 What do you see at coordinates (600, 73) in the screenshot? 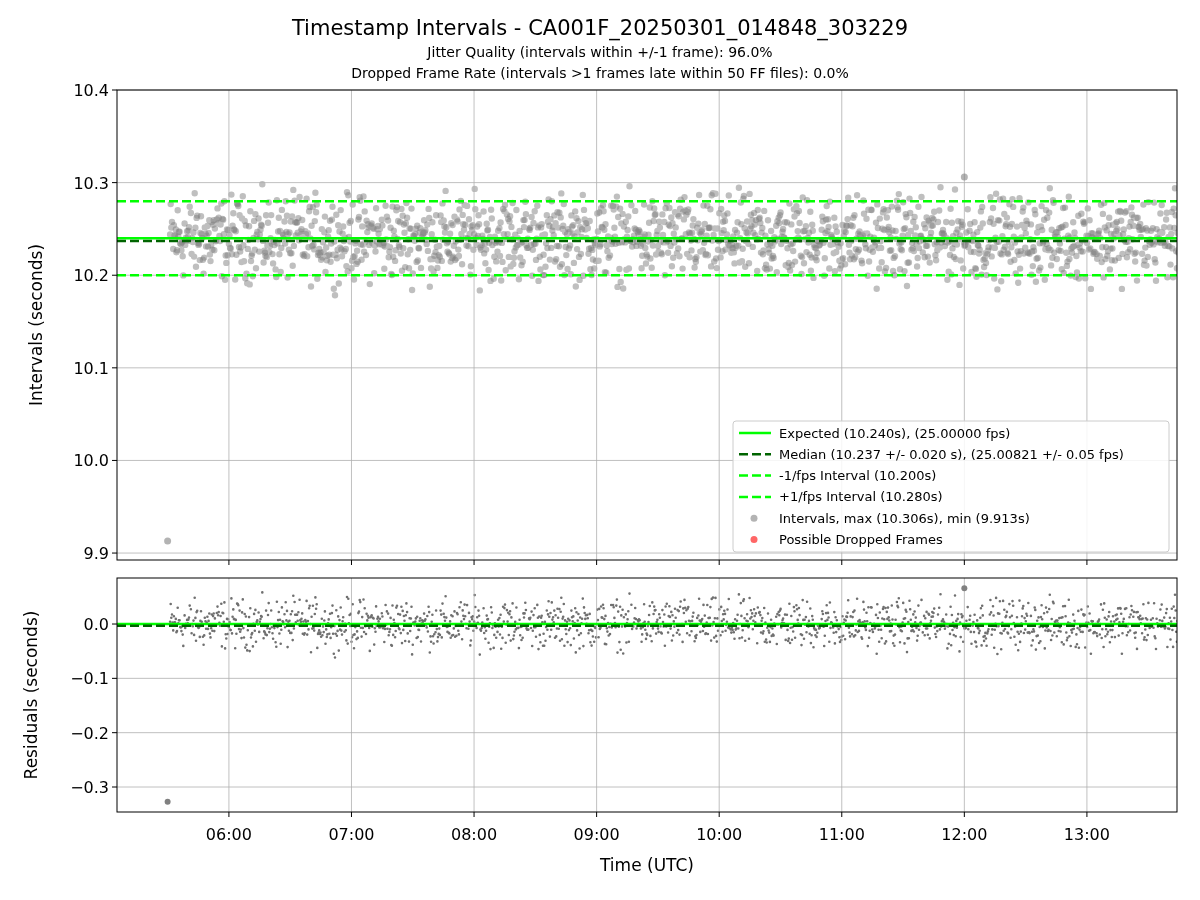
I see `figure-subtitle: Dropped Frame Rate (intervals >1 frames late within 50 FF files): 0.0%` at bounding box center [600, 73].